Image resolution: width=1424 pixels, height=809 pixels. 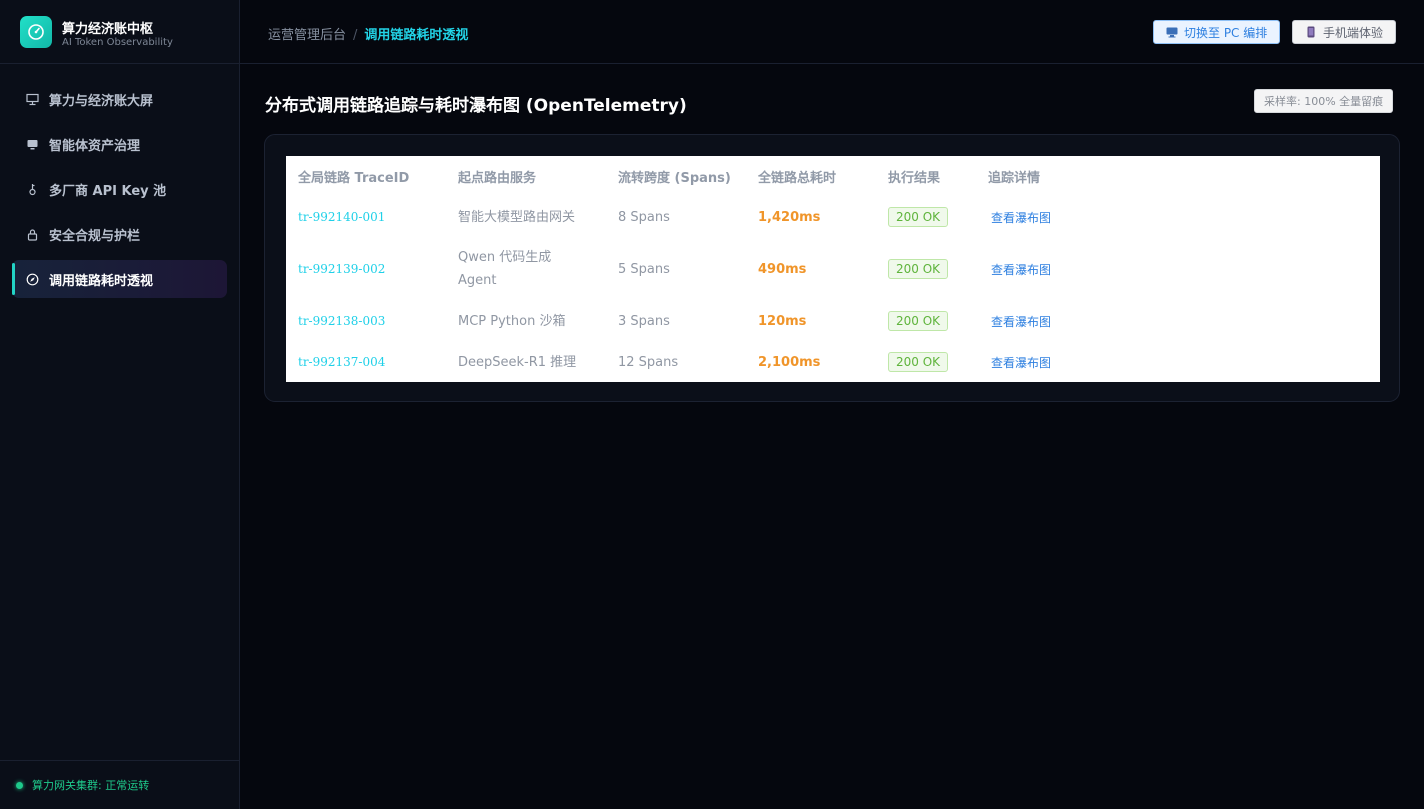 What do you see at coordinates (117, 42) in the screenshot?
I see `brand-subtitle: AI Token Observability` at bounding box center [117, 42].